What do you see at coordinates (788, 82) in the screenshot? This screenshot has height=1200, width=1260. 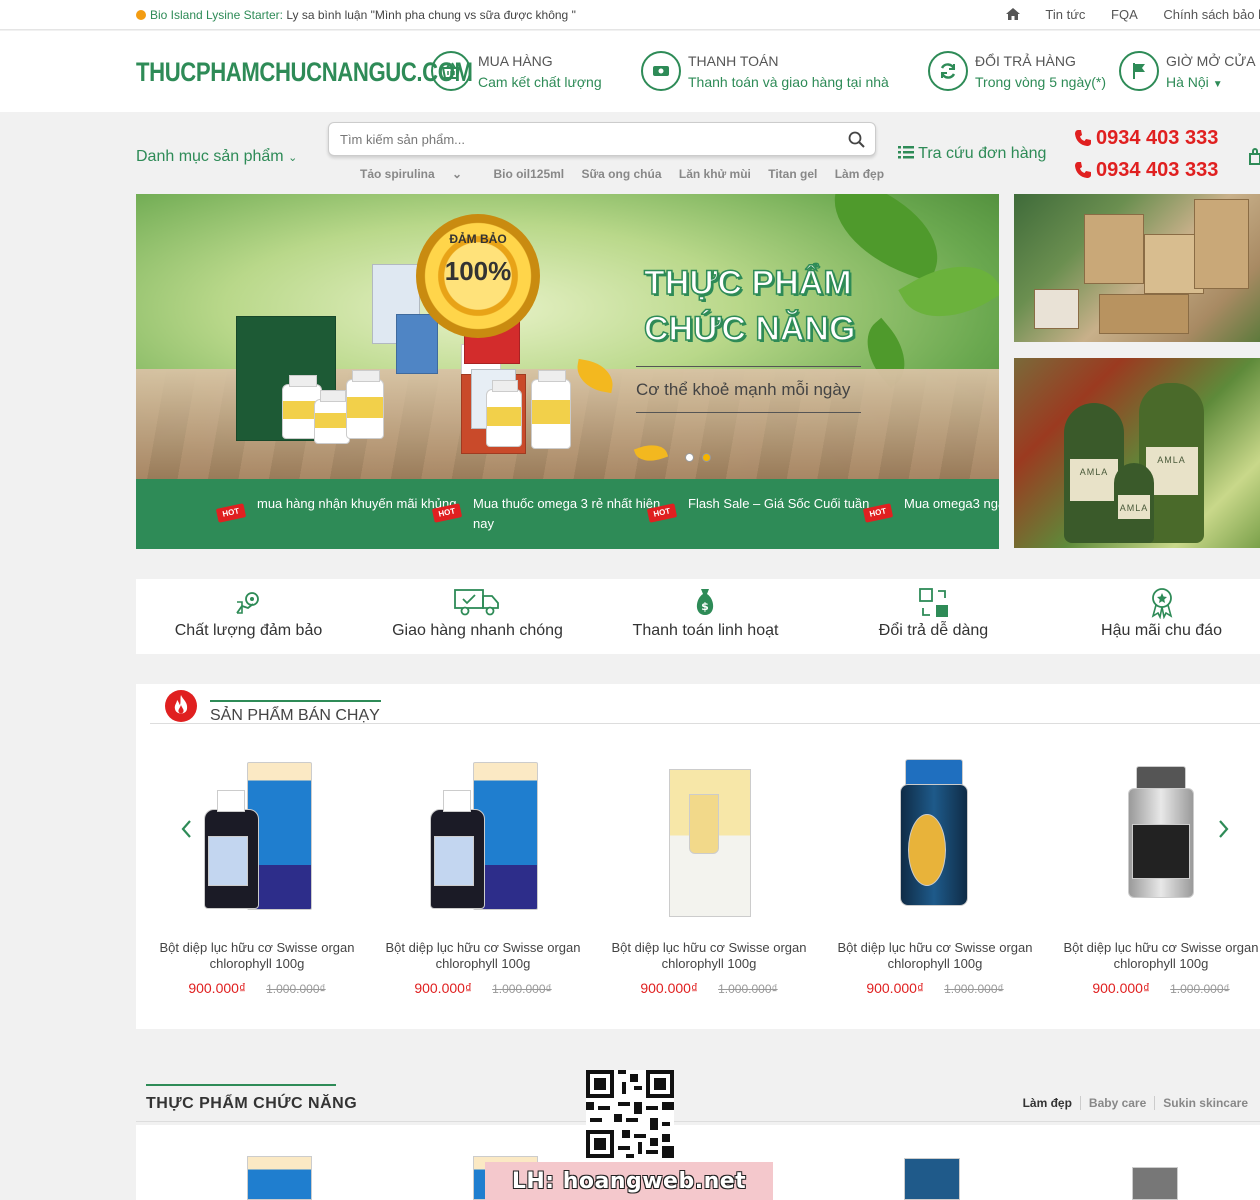 I see `header-box-sub: Thanh toán và giao hàng tại nhà` at bounding box center [788, 82].